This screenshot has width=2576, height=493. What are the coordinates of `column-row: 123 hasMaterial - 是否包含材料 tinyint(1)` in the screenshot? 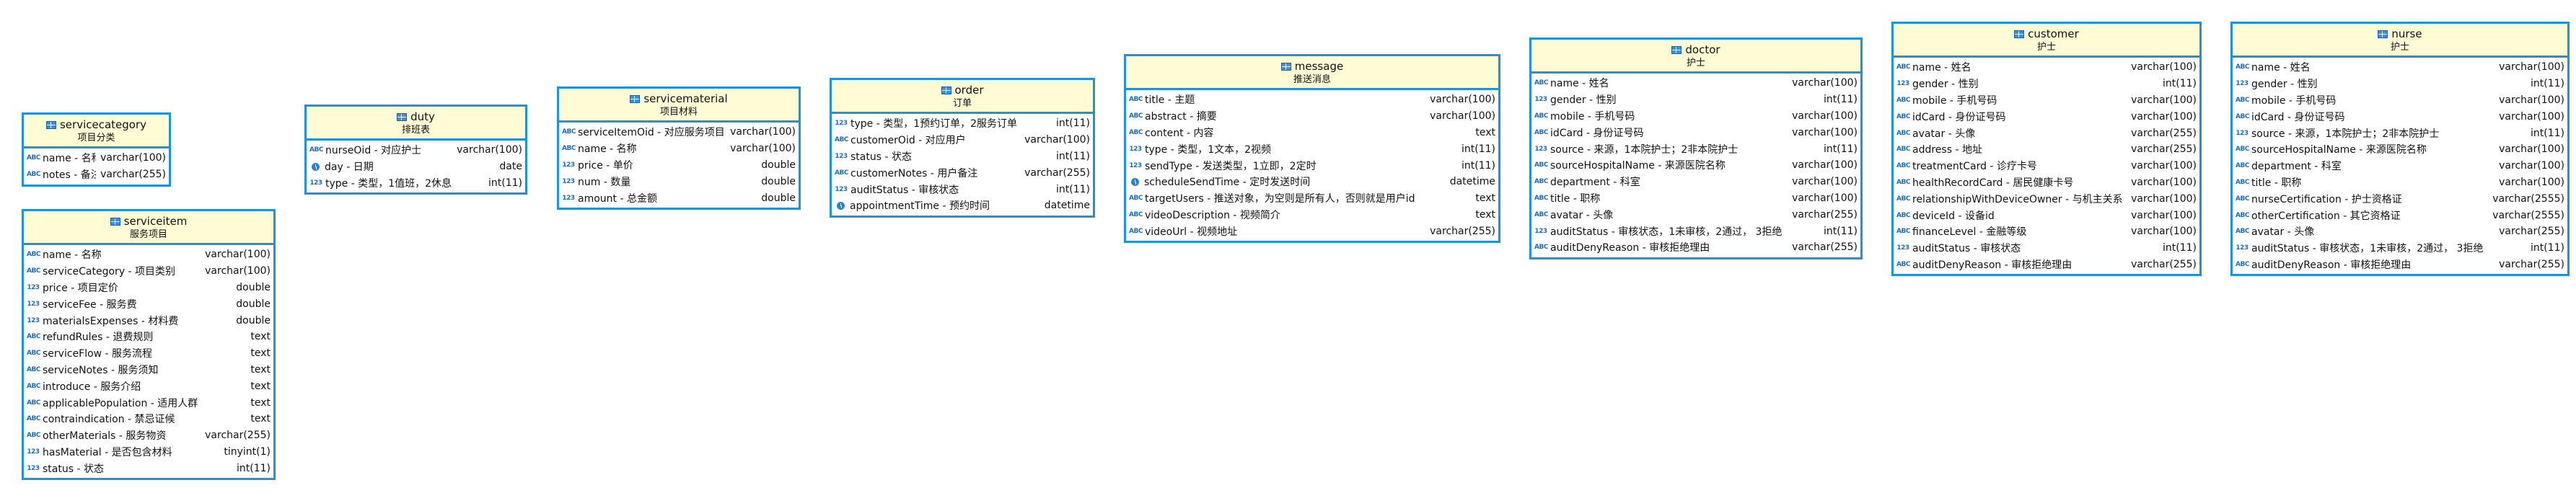 It's located at (148, 452).